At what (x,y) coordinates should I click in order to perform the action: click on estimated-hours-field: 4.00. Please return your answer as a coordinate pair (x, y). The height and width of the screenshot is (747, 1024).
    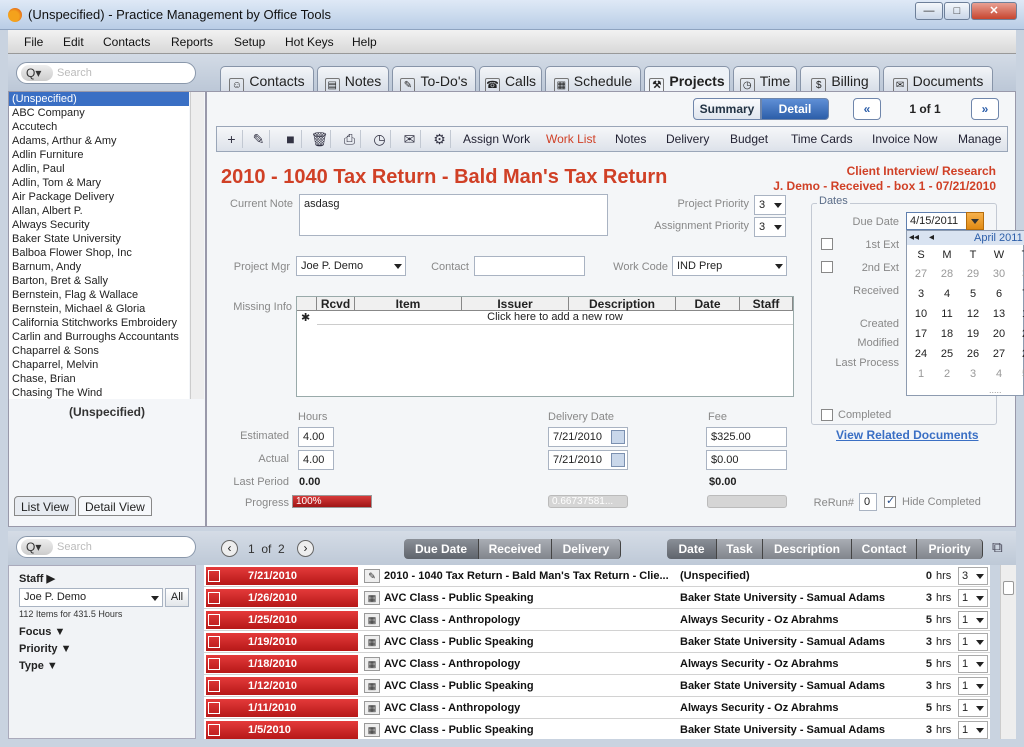
    Looking at the image, I should click on (316, 437).